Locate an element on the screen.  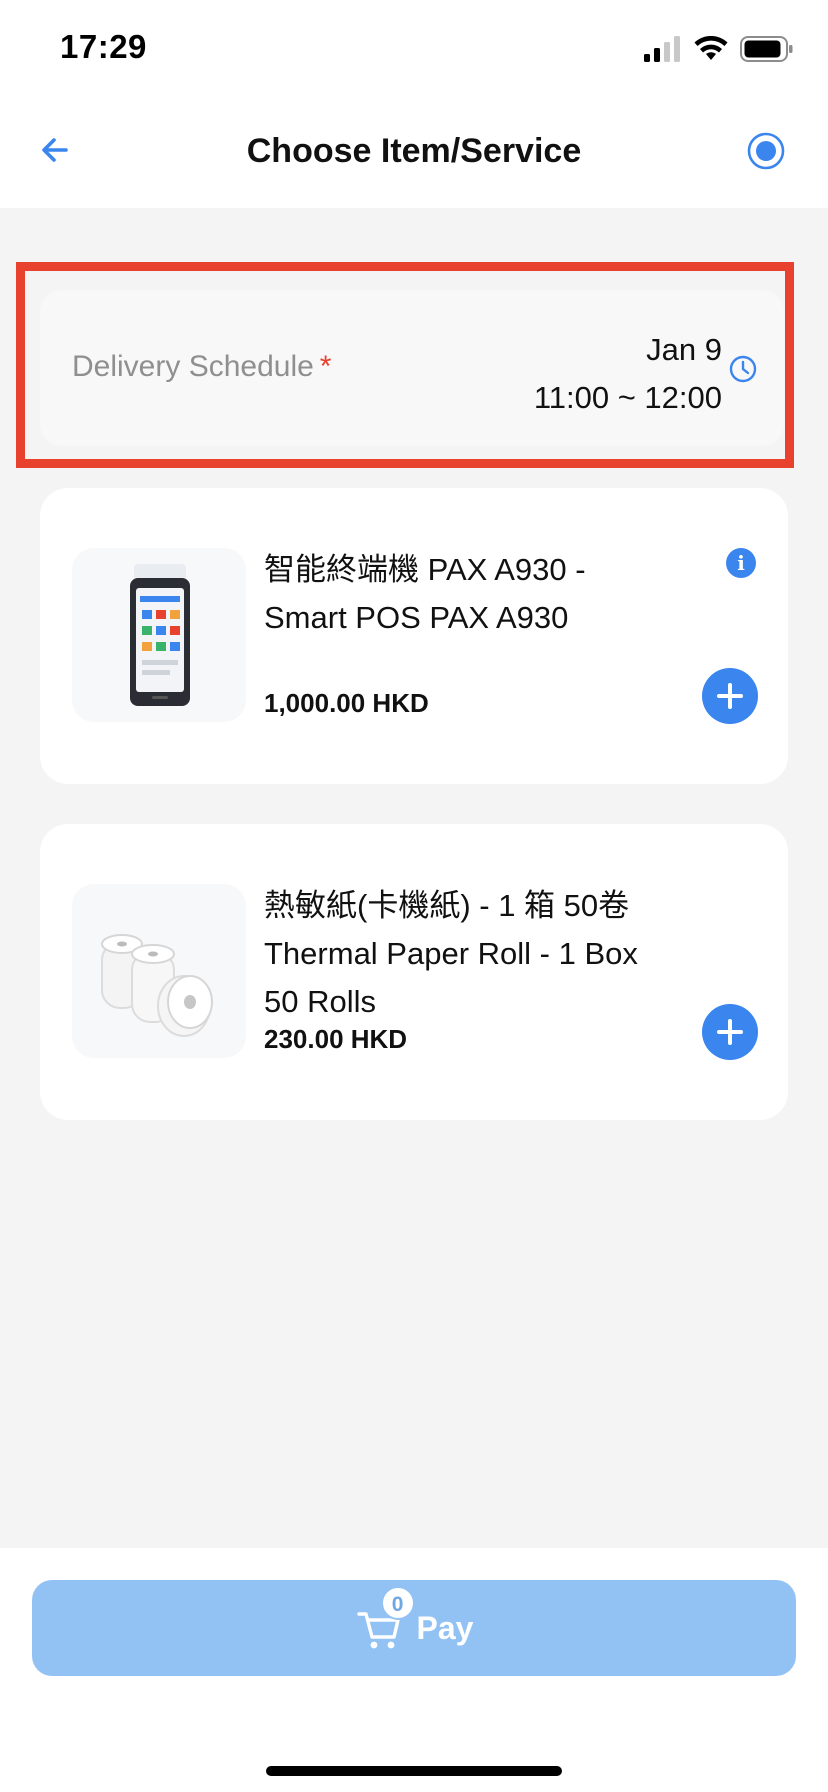
status-icons is located at coordinates (719, 49).